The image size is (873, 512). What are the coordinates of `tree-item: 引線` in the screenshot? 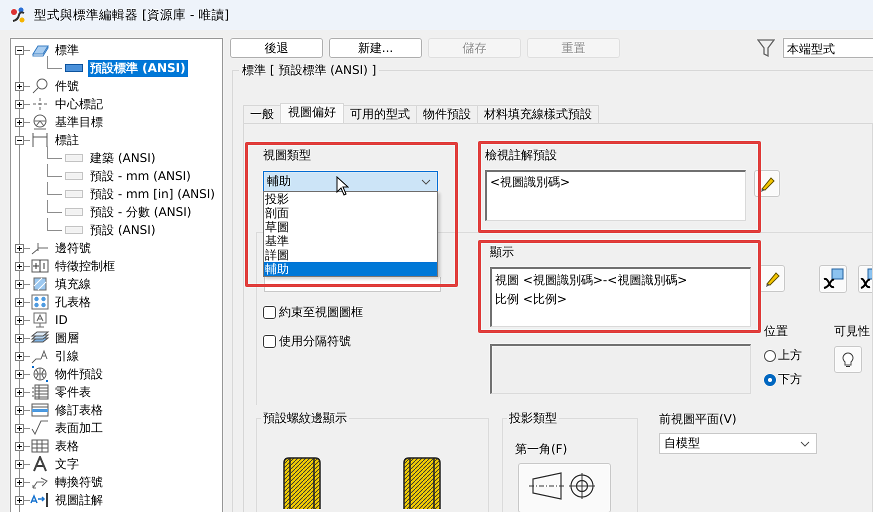 It's located at (67, 356).